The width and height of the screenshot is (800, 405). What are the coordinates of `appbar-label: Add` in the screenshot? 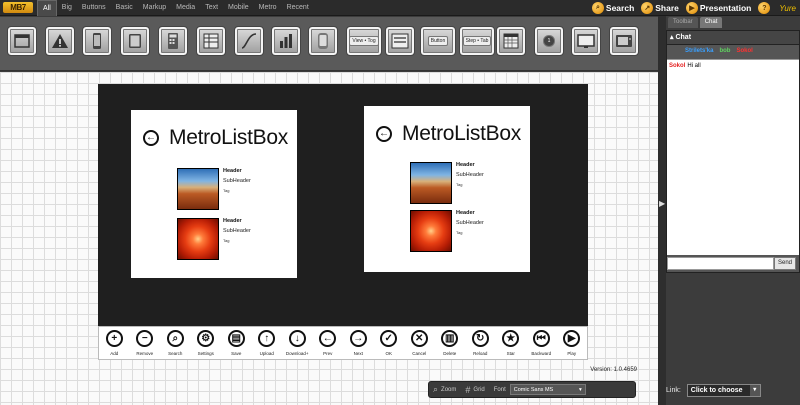 It's located at (114, 353).